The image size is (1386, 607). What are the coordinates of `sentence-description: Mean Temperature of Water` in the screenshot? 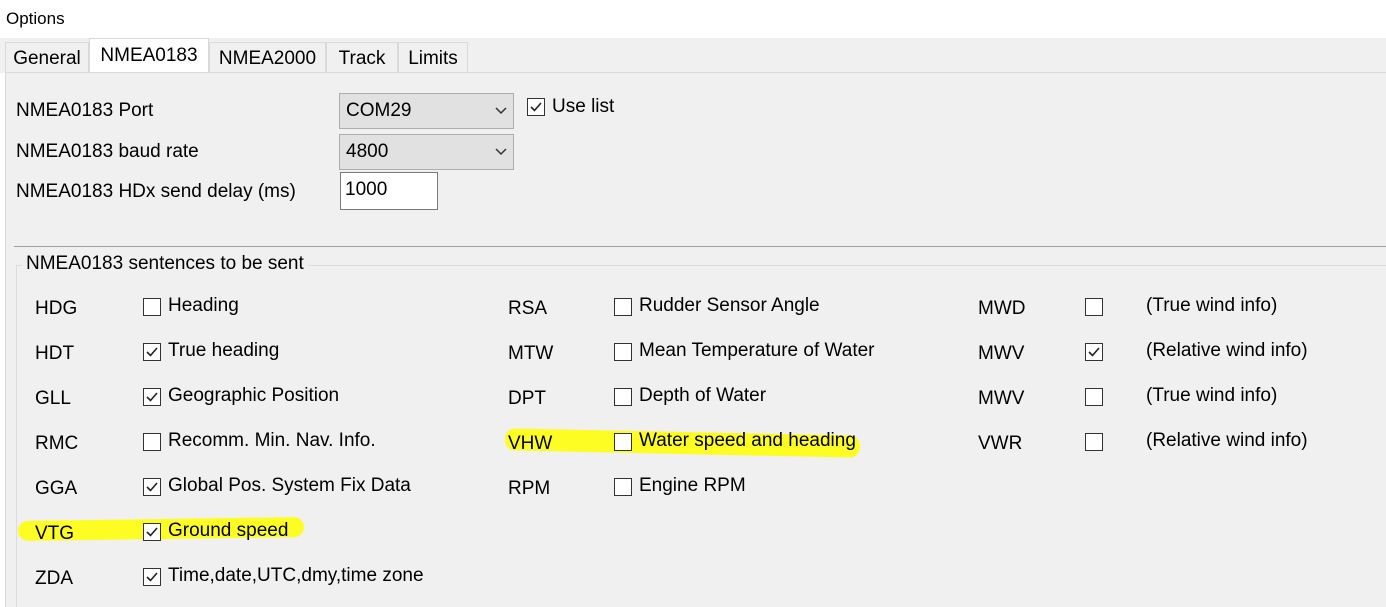 It's located at (757, 350).